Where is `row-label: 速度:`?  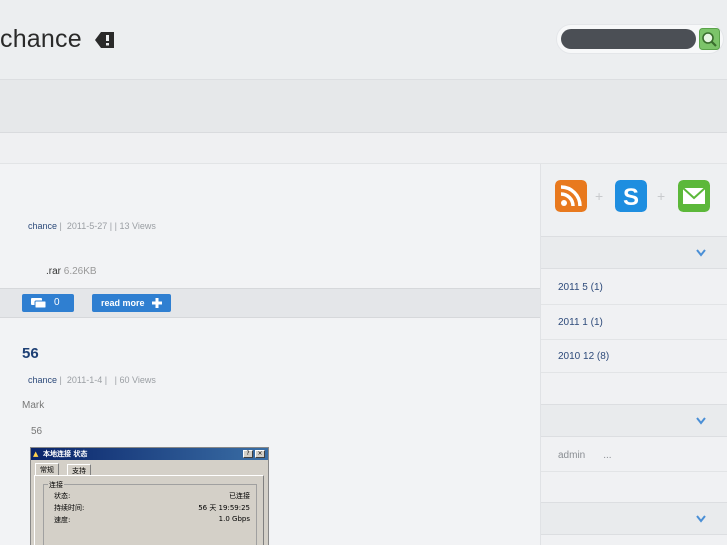 row-label: 速度: is located at coordinates (62, 520).